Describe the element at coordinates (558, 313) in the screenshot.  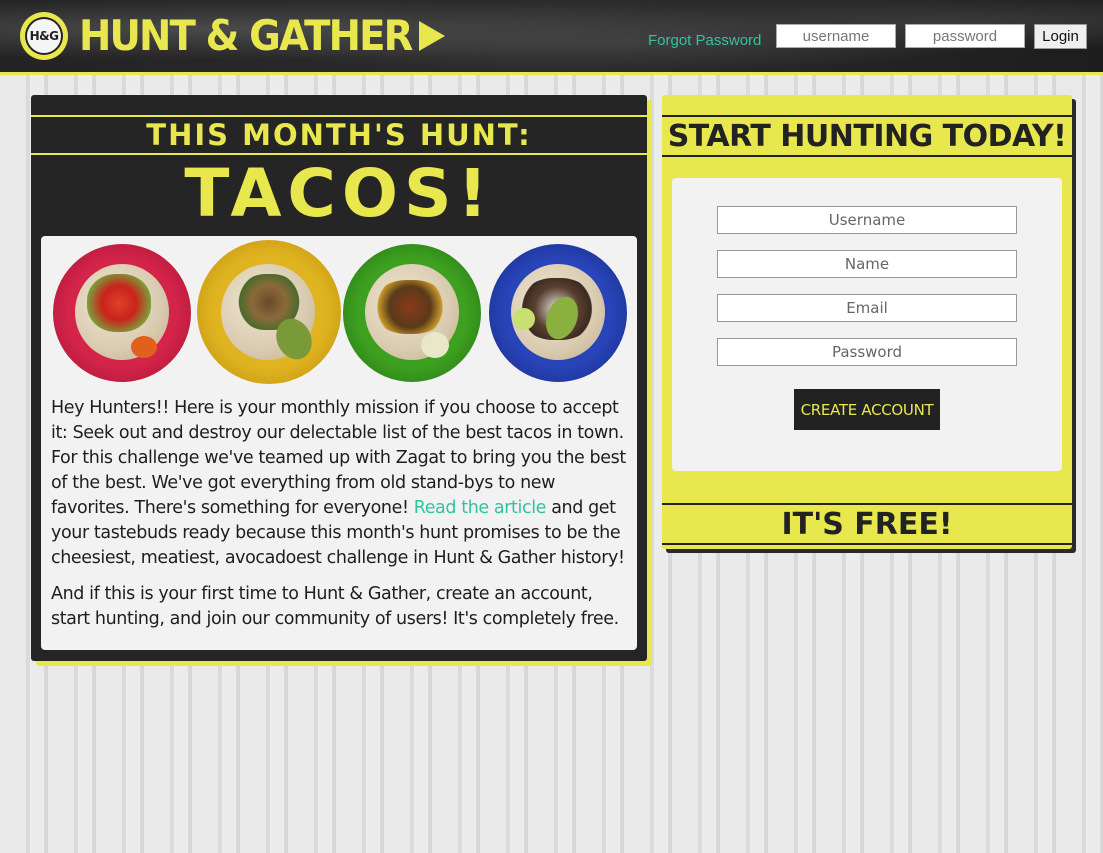
I see `taco-plate-blue-image` at that location.